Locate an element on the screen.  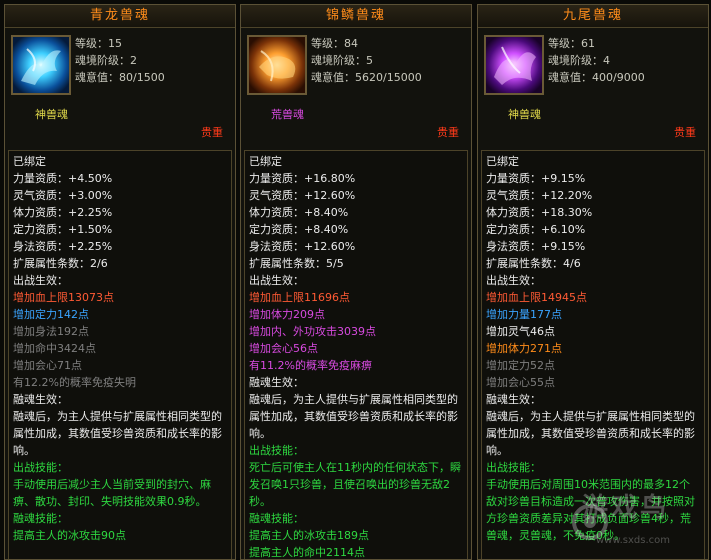
aptitude-line: 力量资质：+16.80% is located at coordinates (302, 178).